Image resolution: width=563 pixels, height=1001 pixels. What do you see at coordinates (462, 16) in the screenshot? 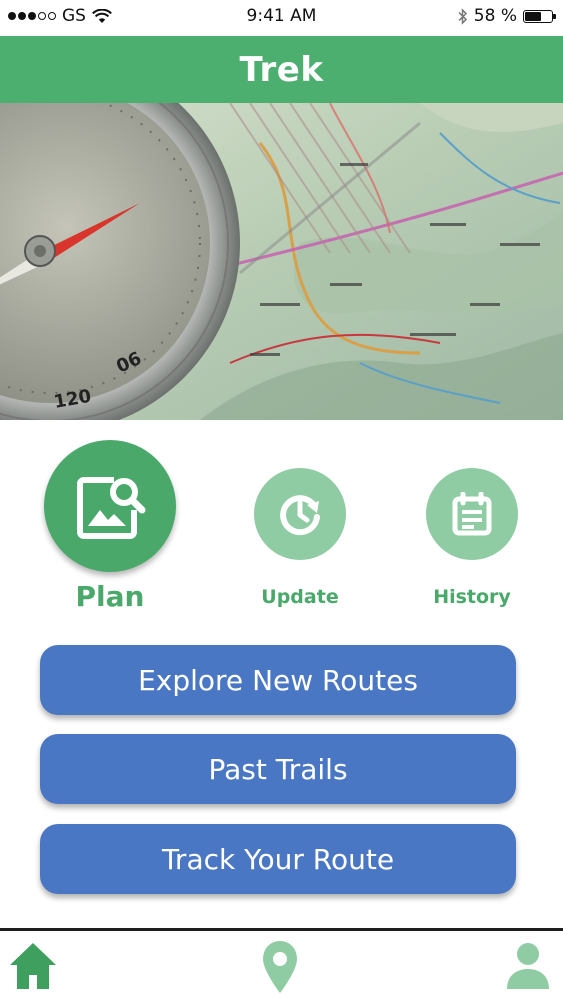
I see `bluetooth-icon` at bounding box center [462, 16].